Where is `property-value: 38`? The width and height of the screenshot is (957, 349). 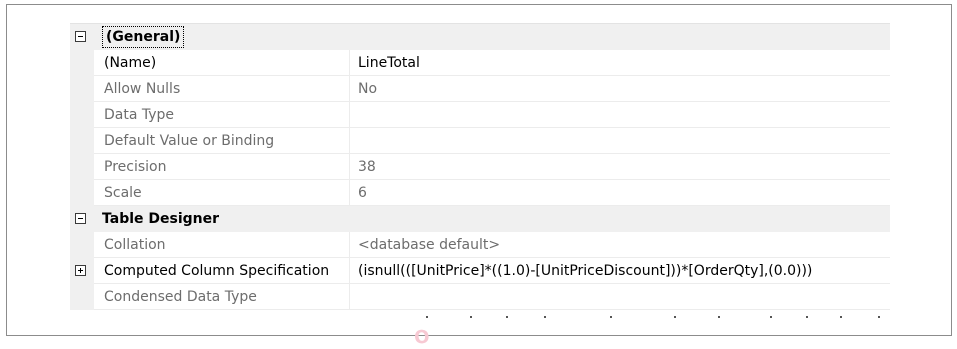 property-value: 38 is located at coordinates (620, 167).